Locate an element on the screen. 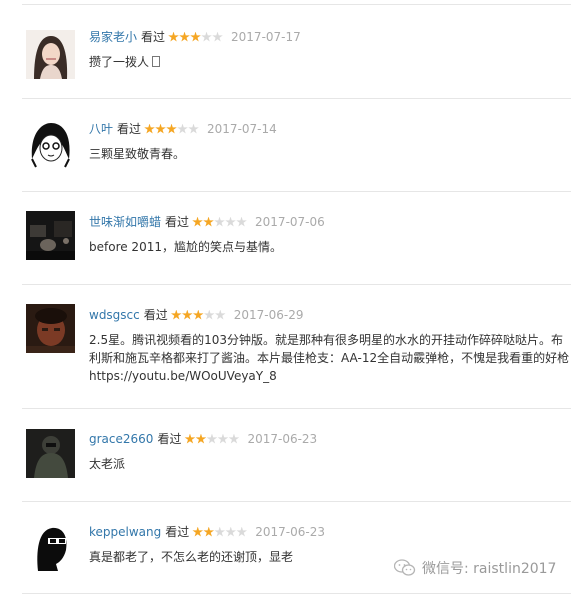 This screenshot has width=571, height=595. comment-text: 三颗星致敬青春。 is located at coordinates (330, 154).